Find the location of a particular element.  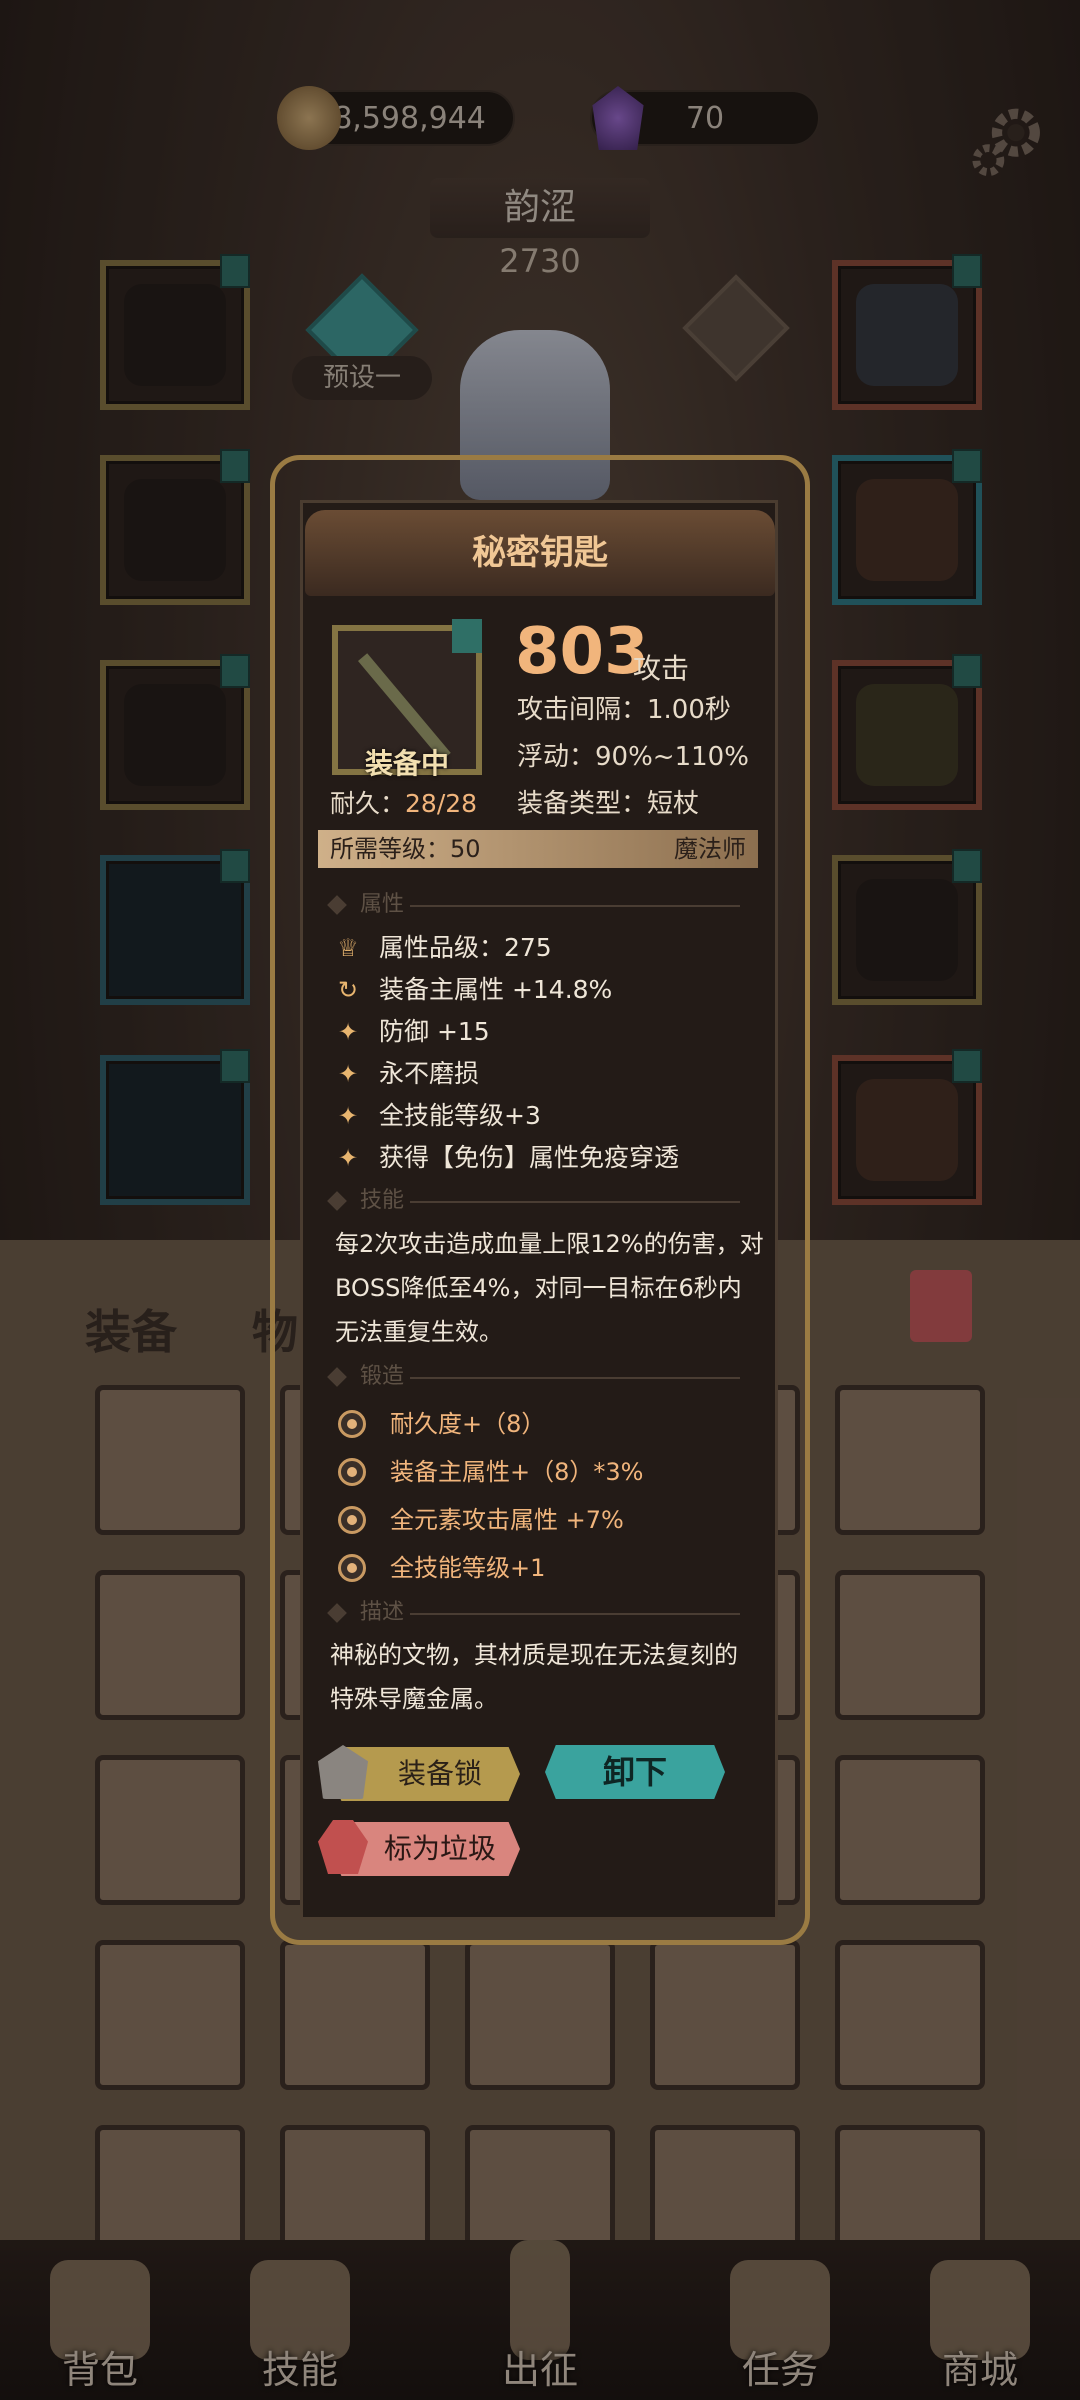

requirement-bar: 所需等级：50 魔法师 is located at coordinates (538, 849).